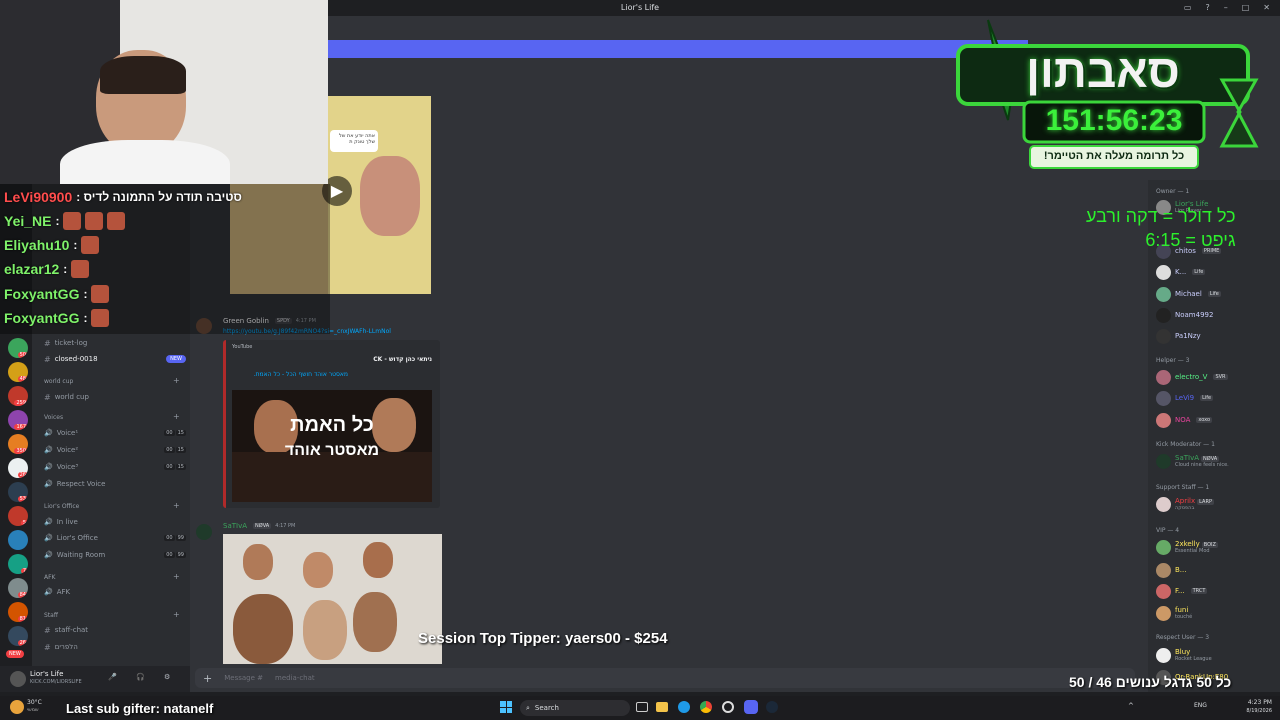  I want to click on voice-channel: 🔊 Voice³ 00 15, so click(115, 467).